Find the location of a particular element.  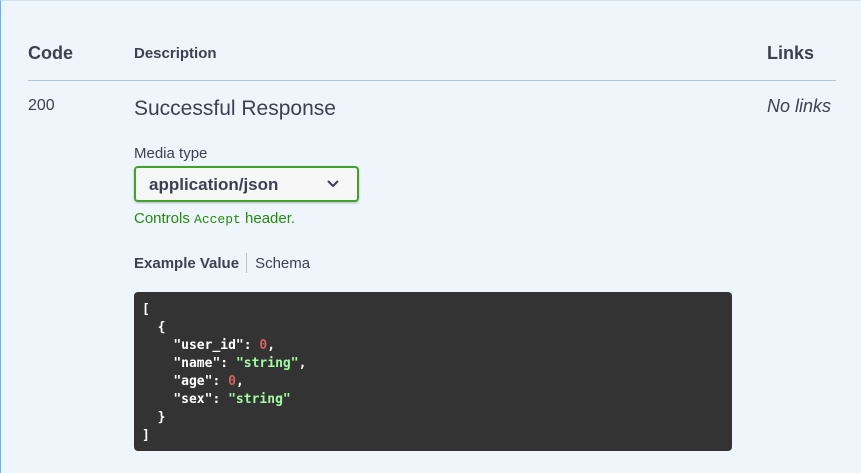

accept-header-code: Accept is located at coordinates (217, 219).